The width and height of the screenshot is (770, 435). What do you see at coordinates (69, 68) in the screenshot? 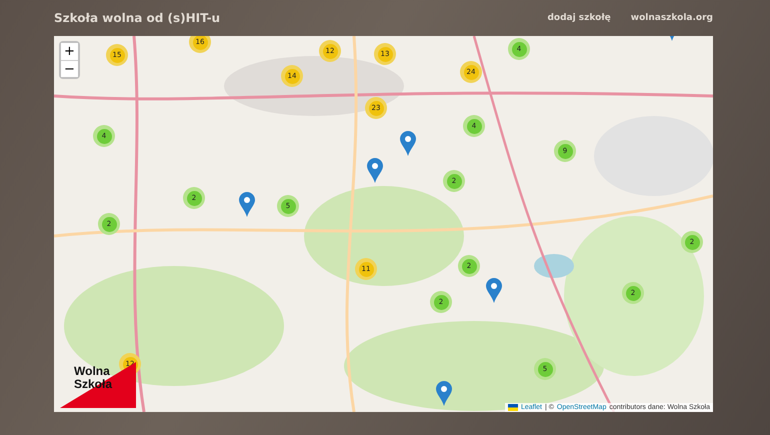
I see `zoom-out-button: −` at bounding box center [69, 68].